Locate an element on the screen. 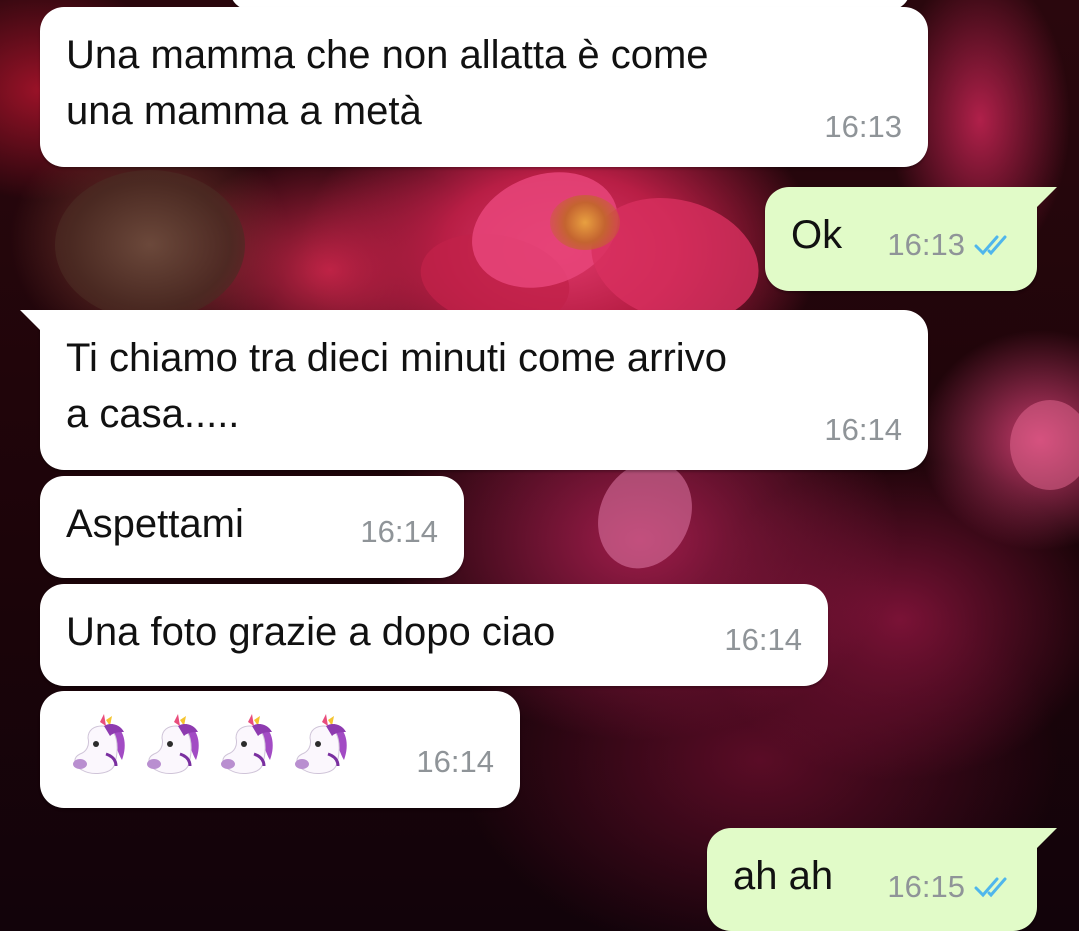 This screenshot has width=1079, height=931. message-bubble: Aspettami 16:14 is located at coordinates (252, 527).